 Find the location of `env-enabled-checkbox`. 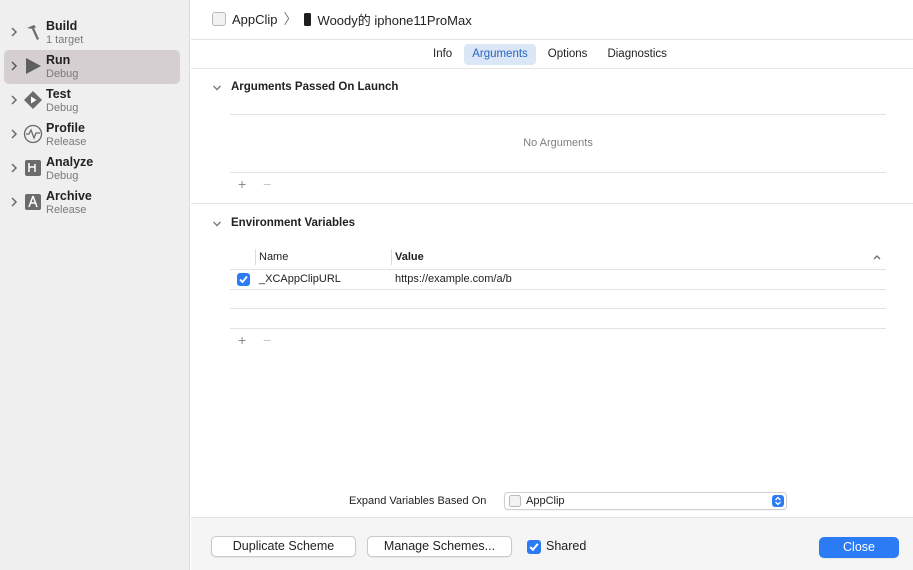

env-enabled-checkbox is located at coordinates (243, 279).